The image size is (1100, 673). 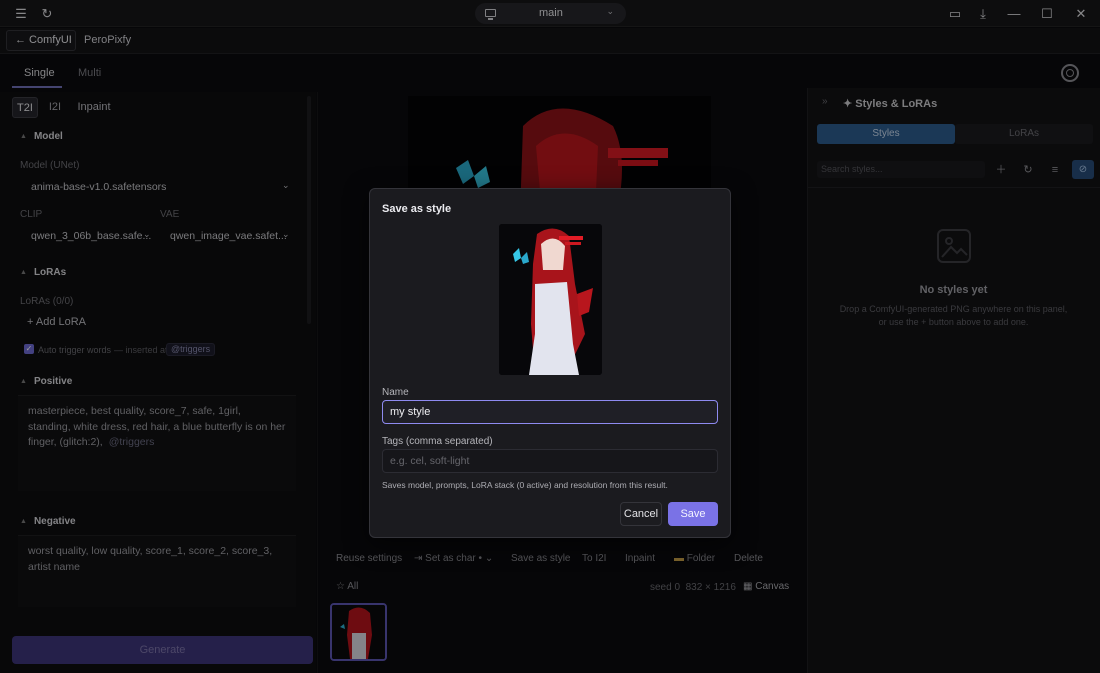 I want to click on style-name-input, so click(x=550, y=412).